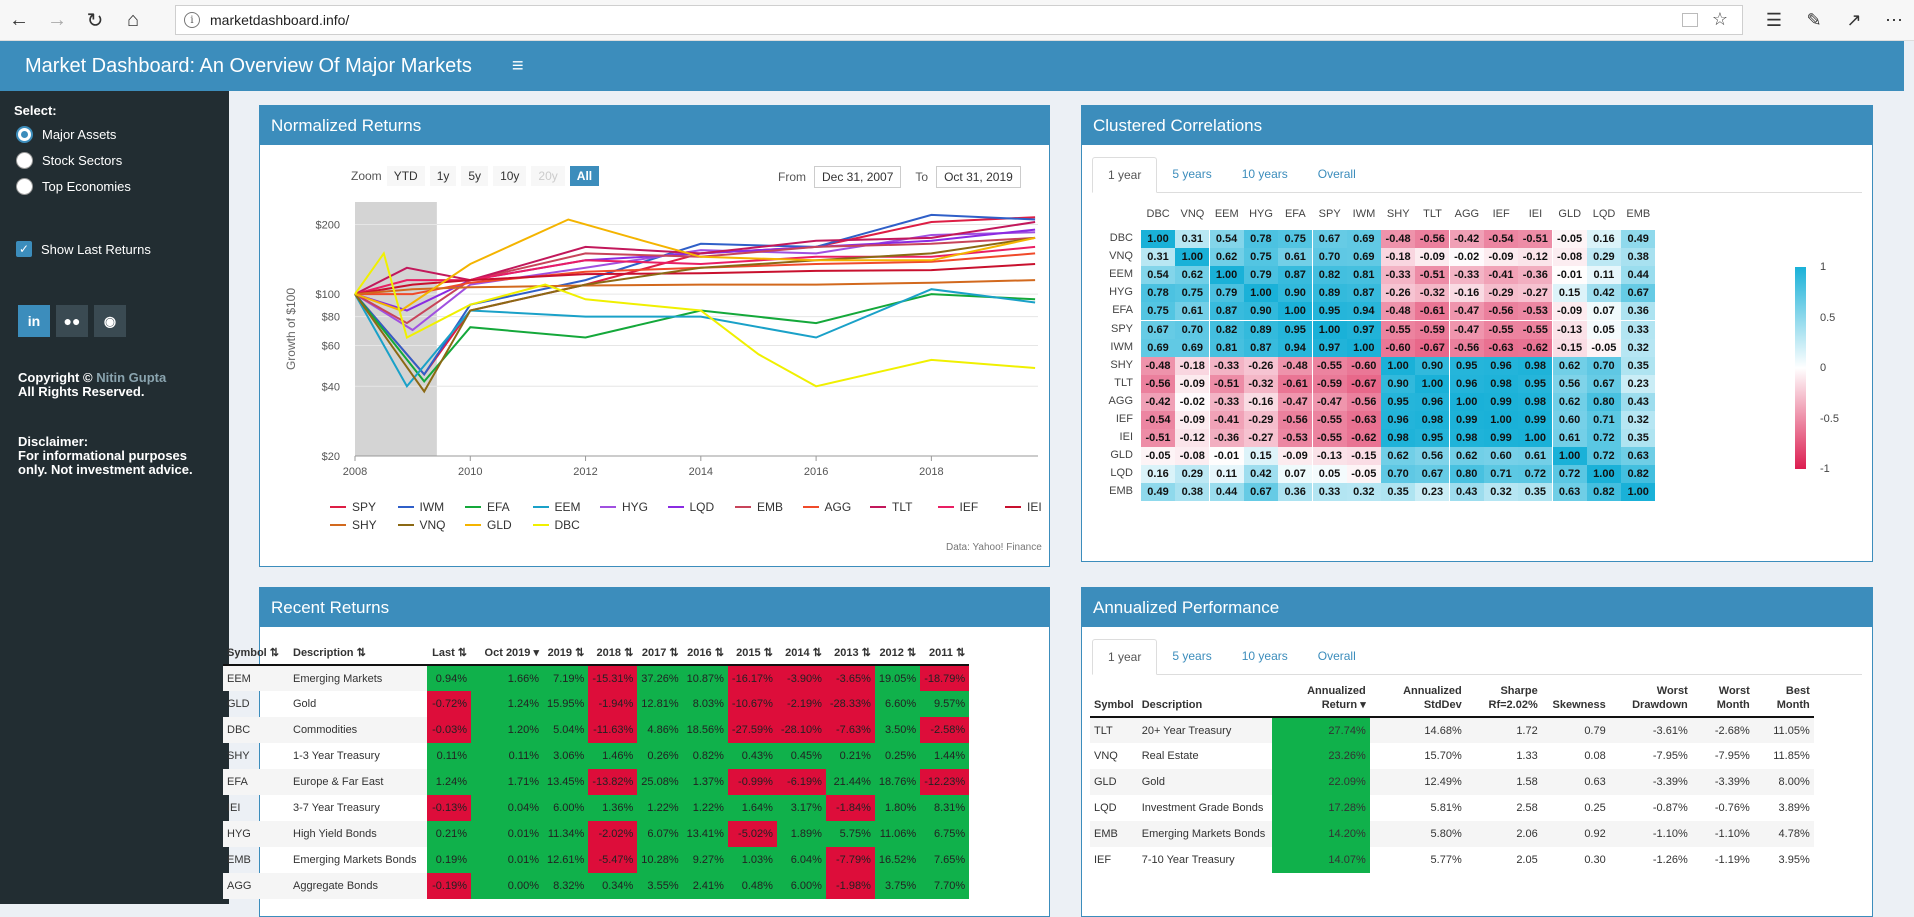 This screenshot has height=917, width=1914. What do you see at coordinates (358, 653) in the screenshot?
I see `column-header: Description ⇅` at bounding box center [358, 653].